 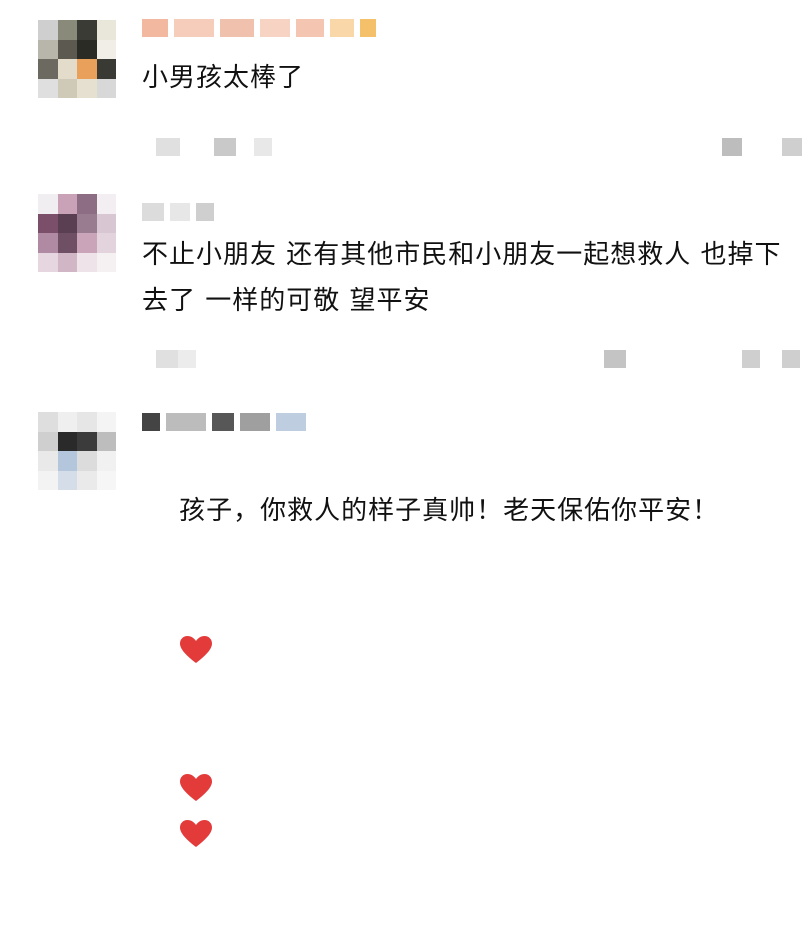 What do you see at coordinates (449, 511) in the screenshot?
I see `comment-text-content: 孩子，你救人的样子真帅！老天保佑你平安！` at bounding box center [449, 511].